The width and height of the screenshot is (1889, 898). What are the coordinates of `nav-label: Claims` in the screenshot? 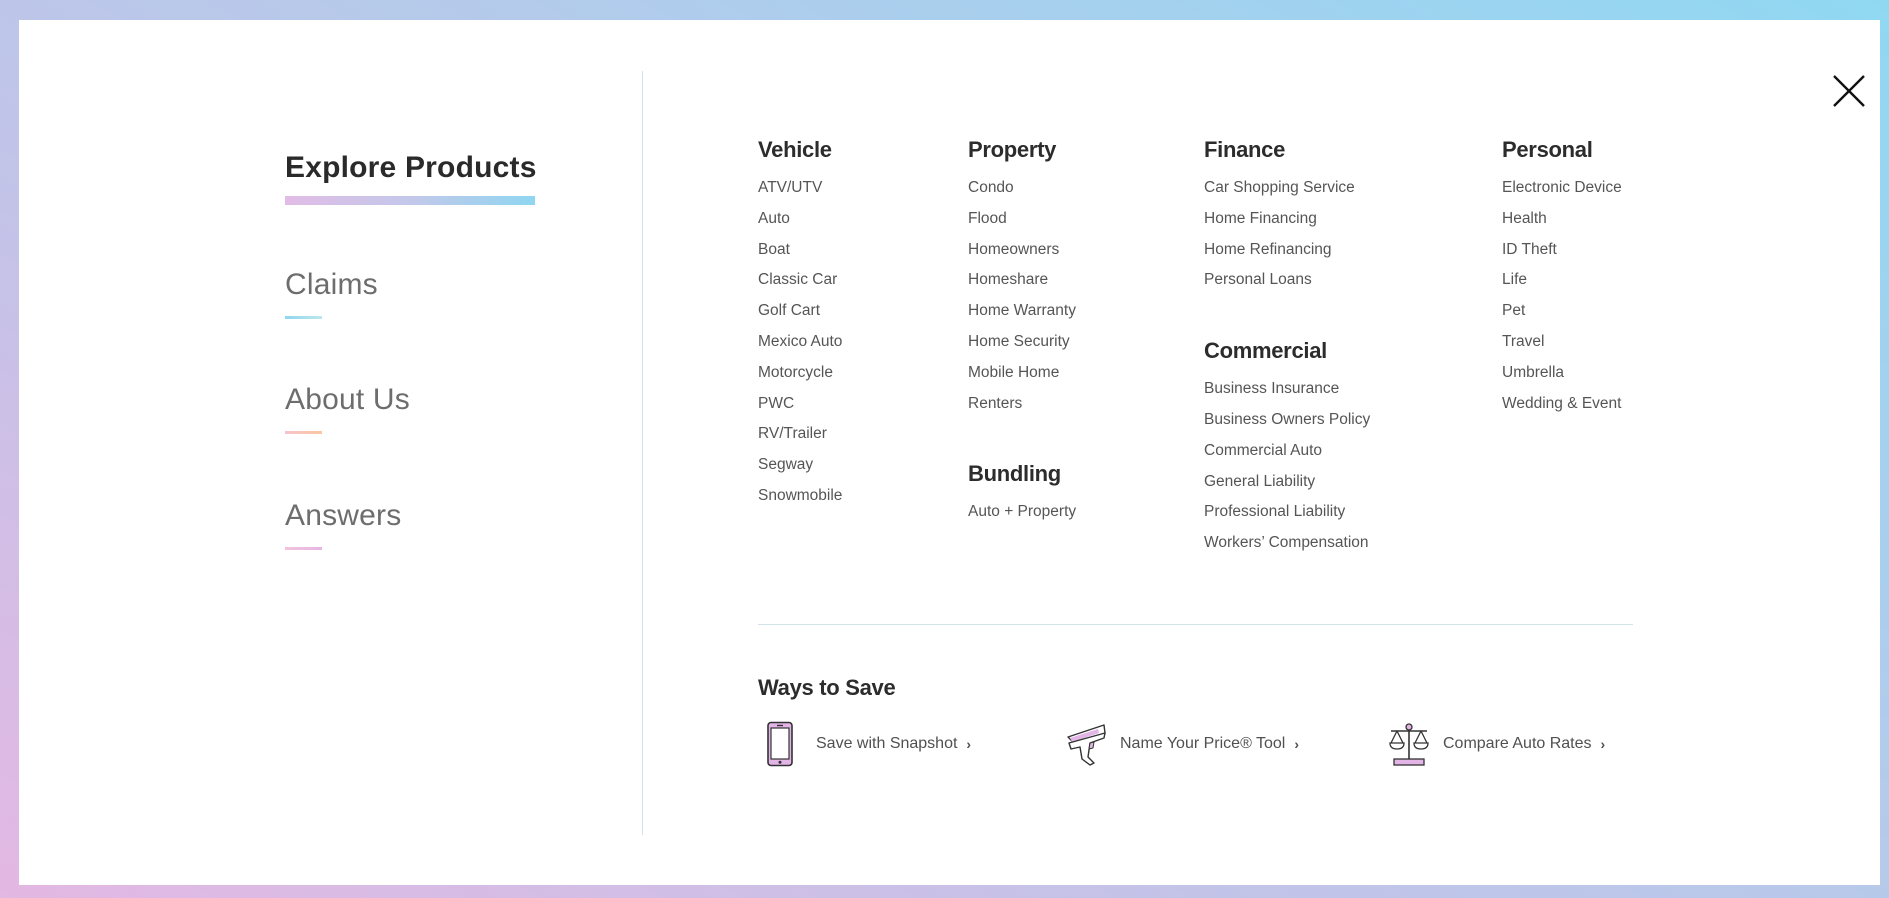 It's located at (331, 284).